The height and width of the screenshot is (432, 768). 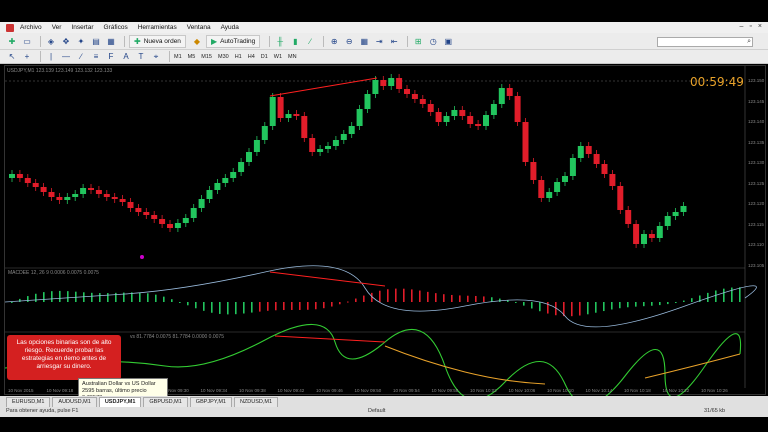 What do you see at coordinates (157, 27) in the screenshot?
I see `menu-herramientas: Herramientas` at bounding box center [157, 27].